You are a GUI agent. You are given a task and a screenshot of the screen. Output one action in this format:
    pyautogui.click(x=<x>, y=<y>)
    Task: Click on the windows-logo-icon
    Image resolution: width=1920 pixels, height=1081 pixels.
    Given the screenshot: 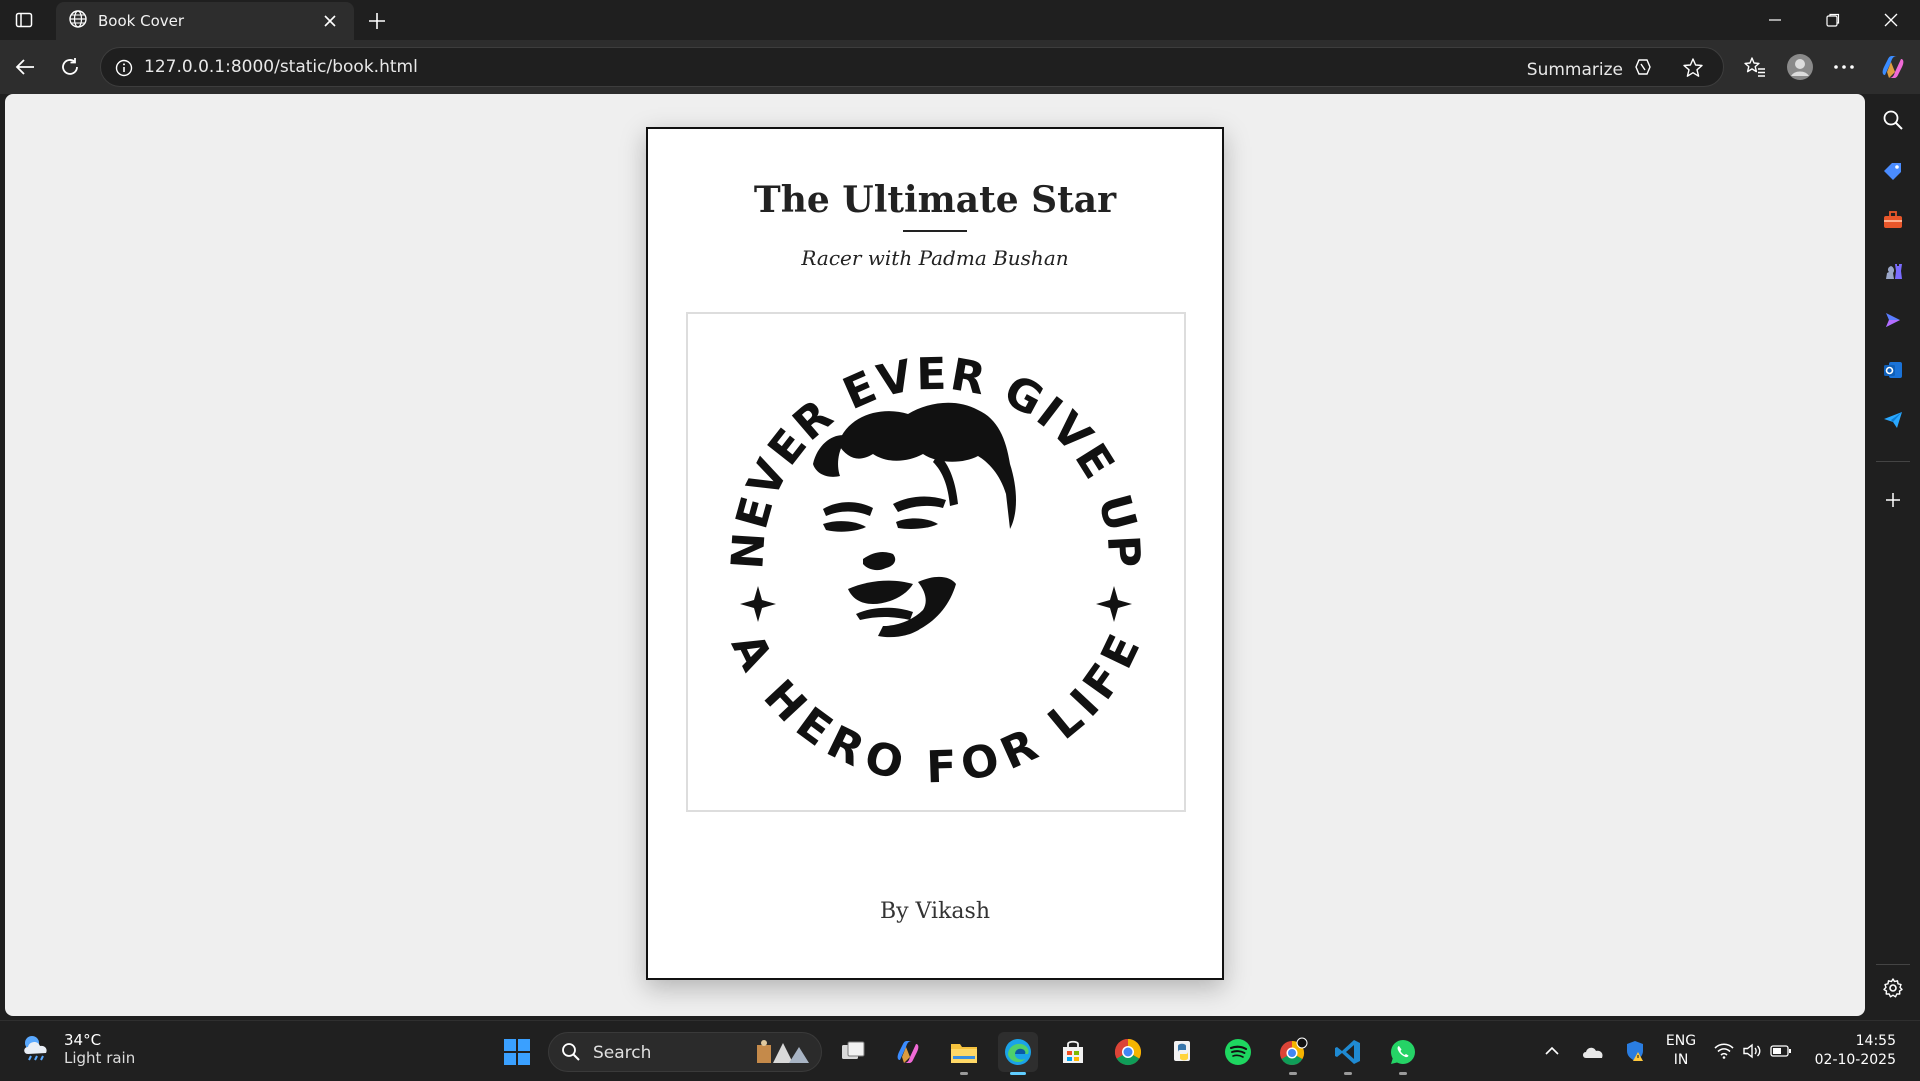 What is the action you would take?
    pyautogui.click(x=517, y=1052)
    